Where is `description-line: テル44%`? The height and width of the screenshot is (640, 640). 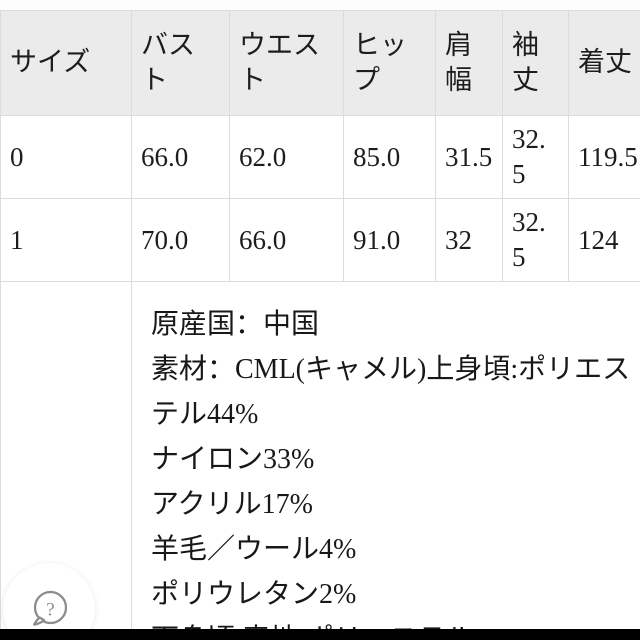
description-line: テル44% is located at coordinates (205, 415).